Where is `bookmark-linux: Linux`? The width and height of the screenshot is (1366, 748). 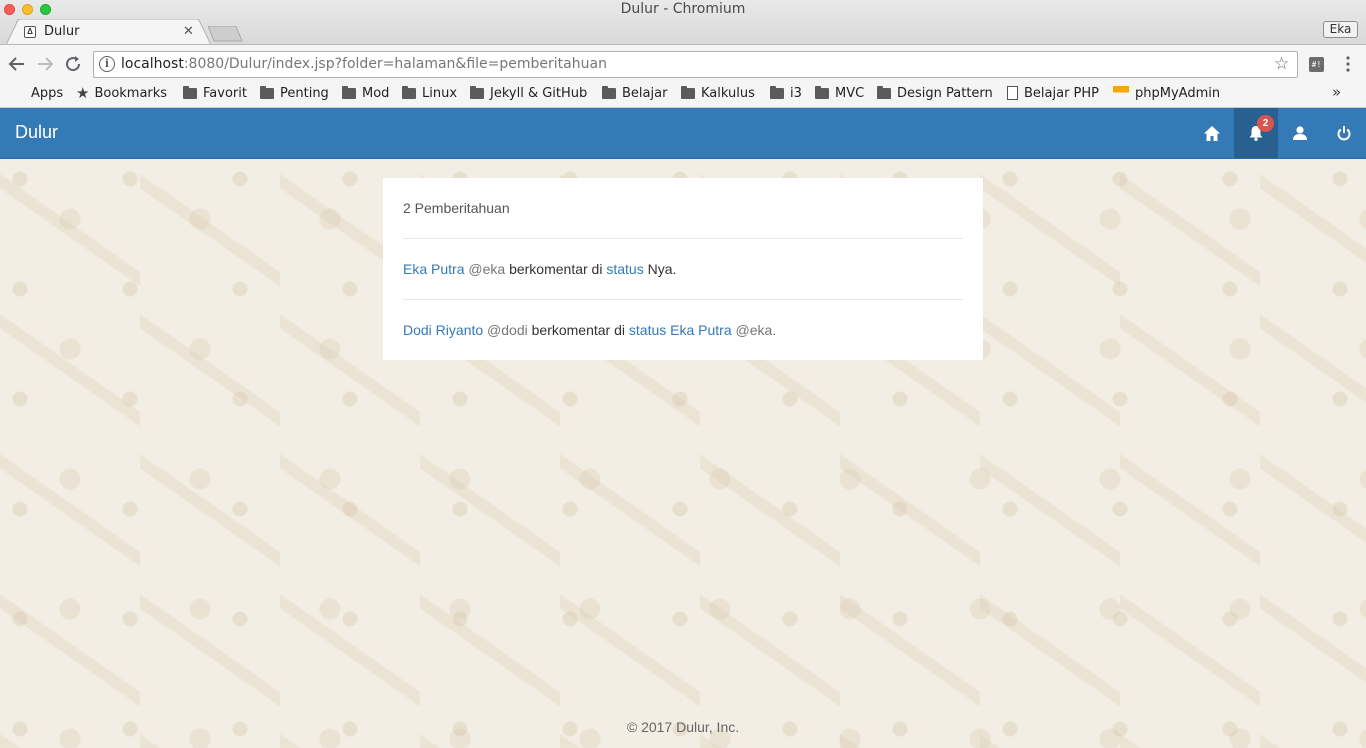
bookmark-linux: Linux is located at coordinates (429, 93).